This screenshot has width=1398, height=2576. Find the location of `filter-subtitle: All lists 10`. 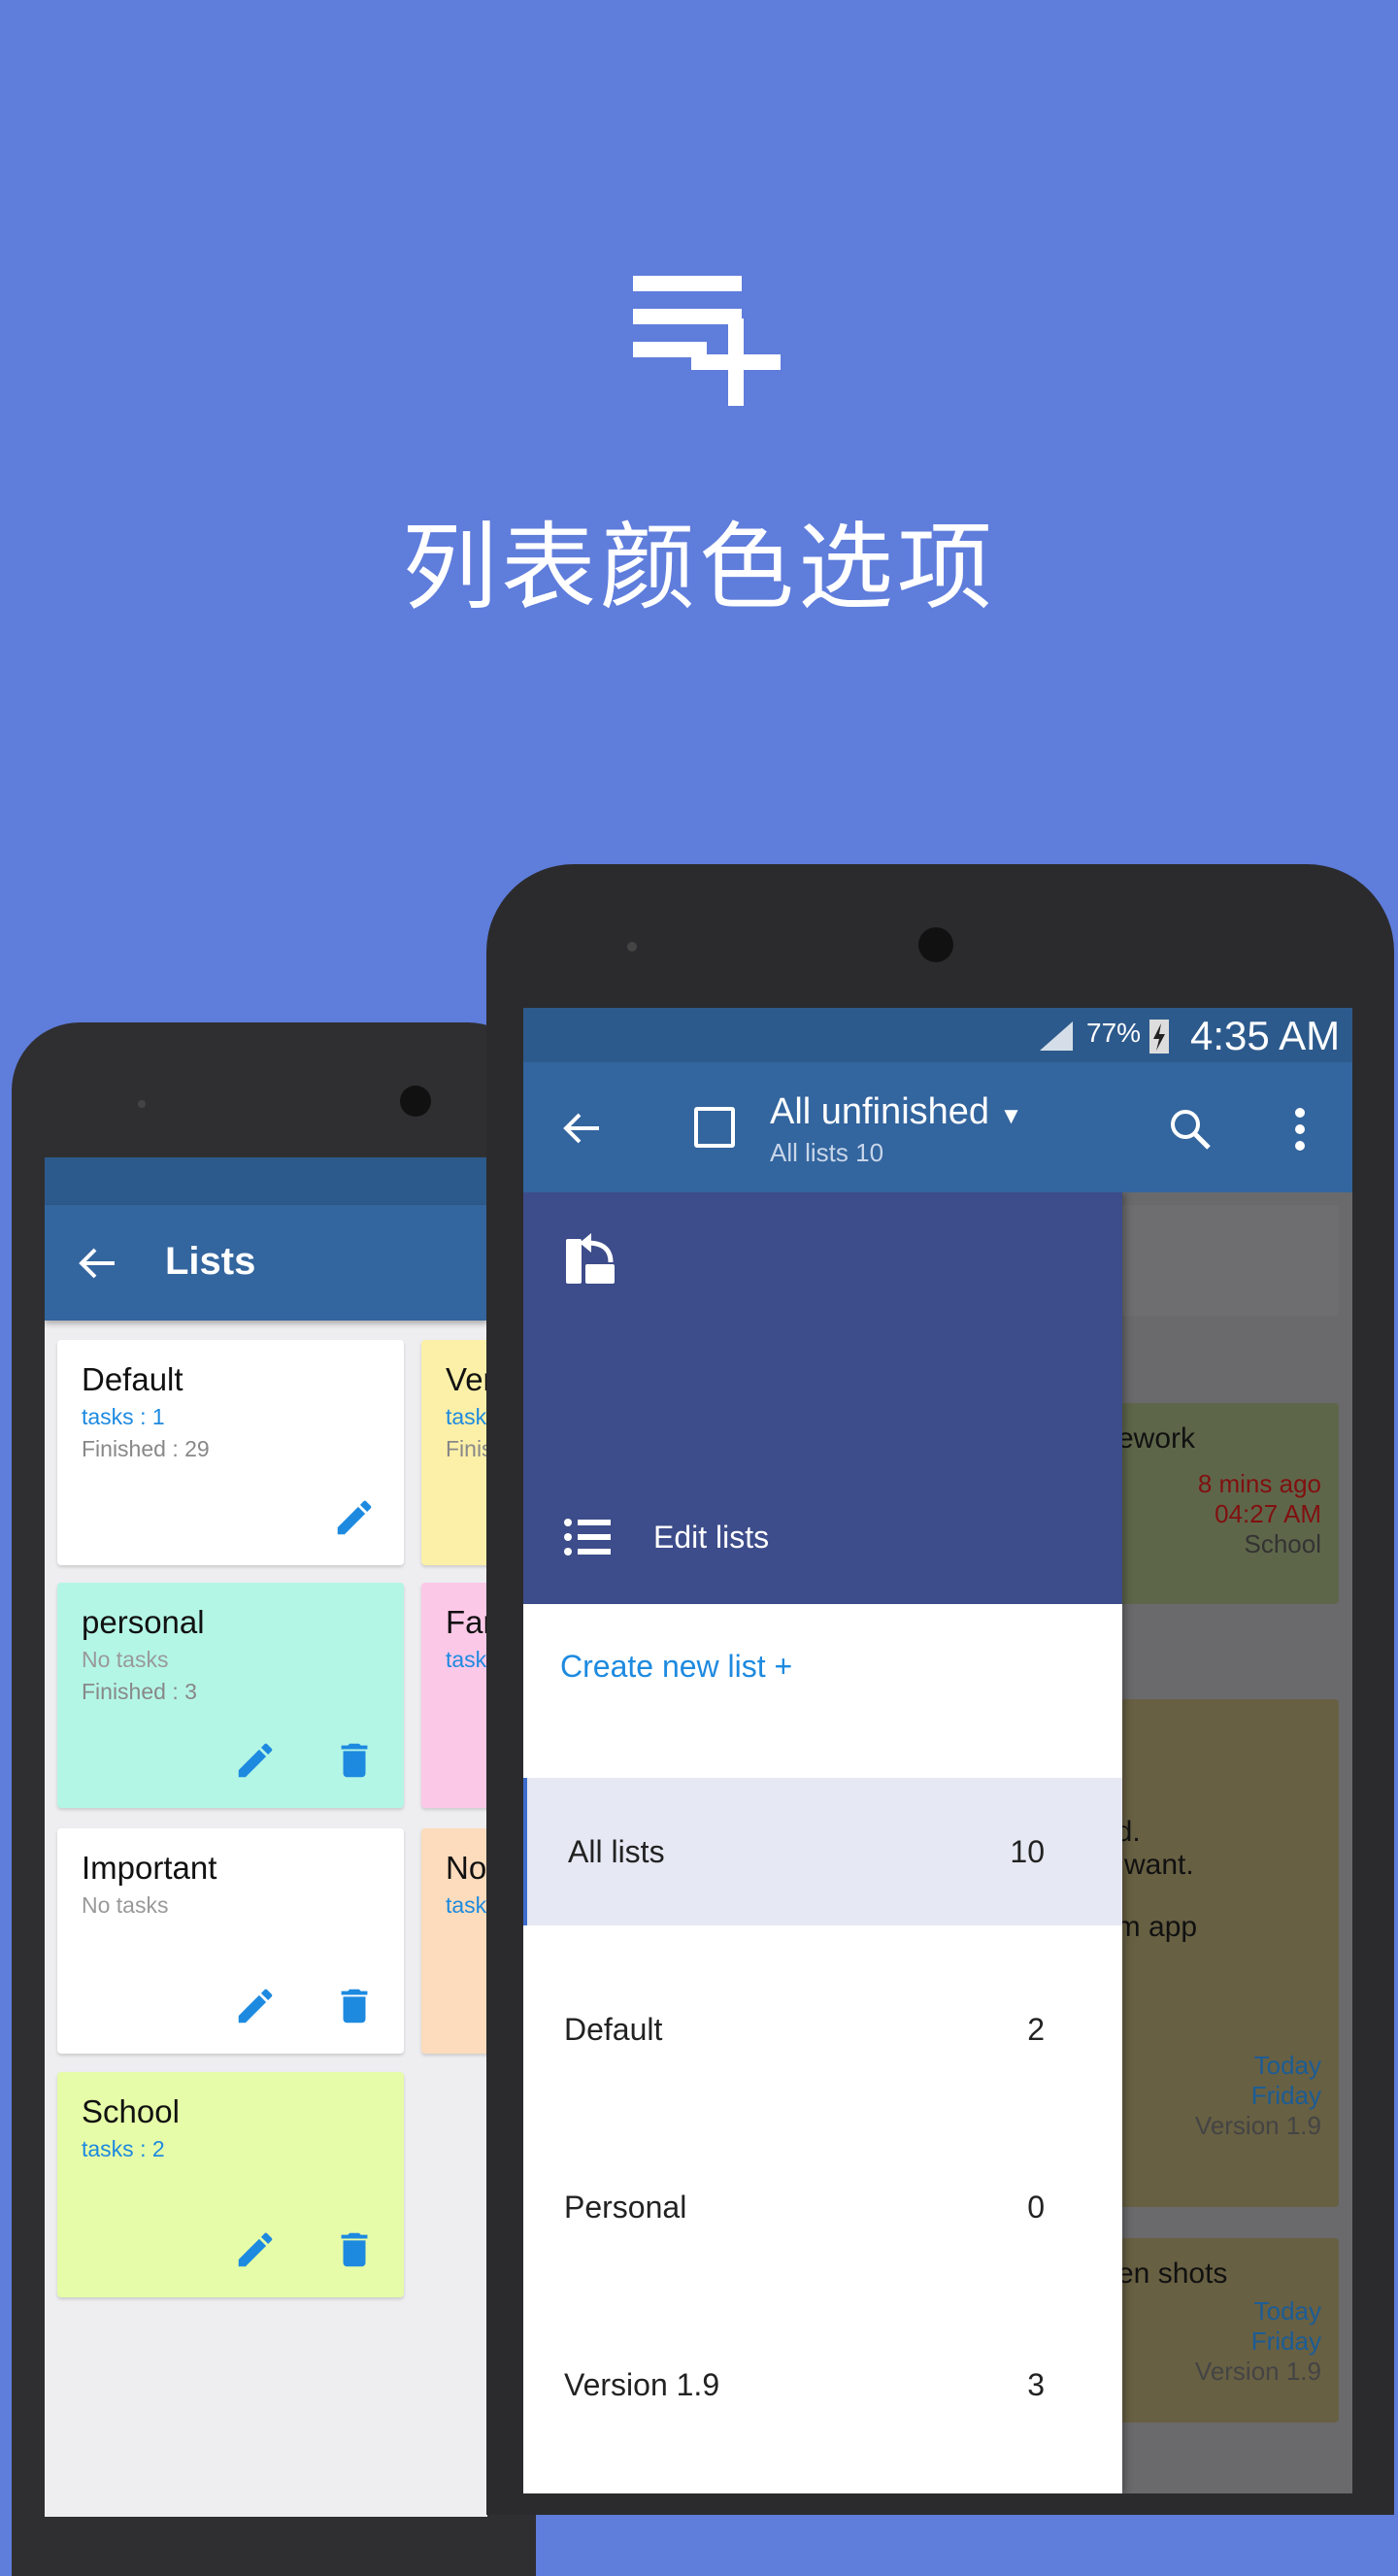

filter-subtitle: All lists 10 is located at coordinates (827, 1153).